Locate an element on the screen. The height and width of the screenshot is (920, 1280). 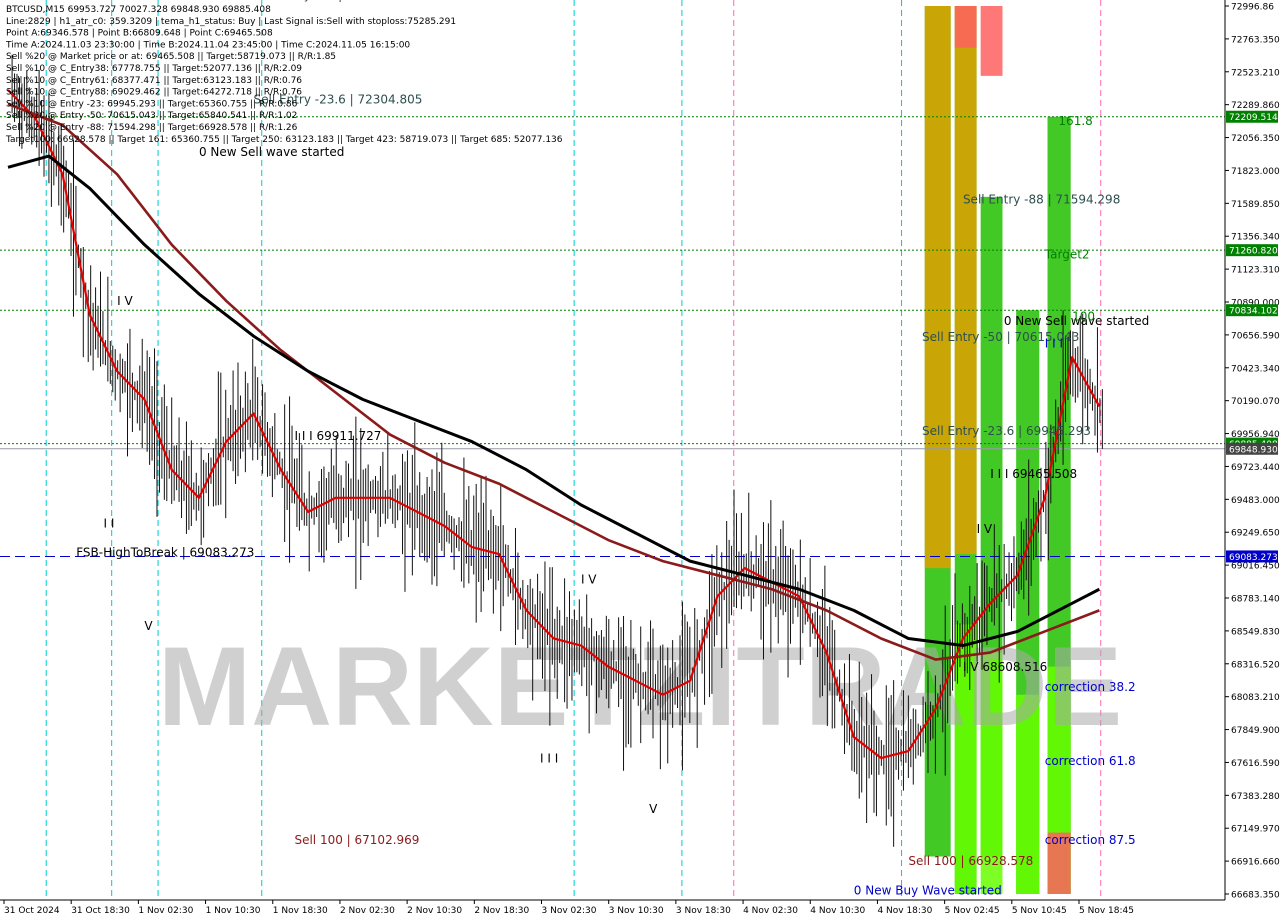
y-tick-label: 72289.860 is located at coordinates (1255, 106).